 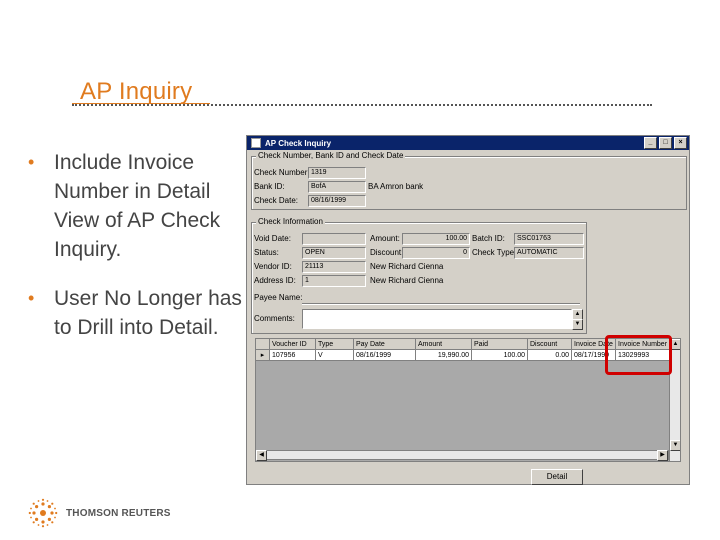 What do you see at coordinates (436, 239) in the screenshot?
I see `amount-field: 100.00` at bounding box center [436, 239].